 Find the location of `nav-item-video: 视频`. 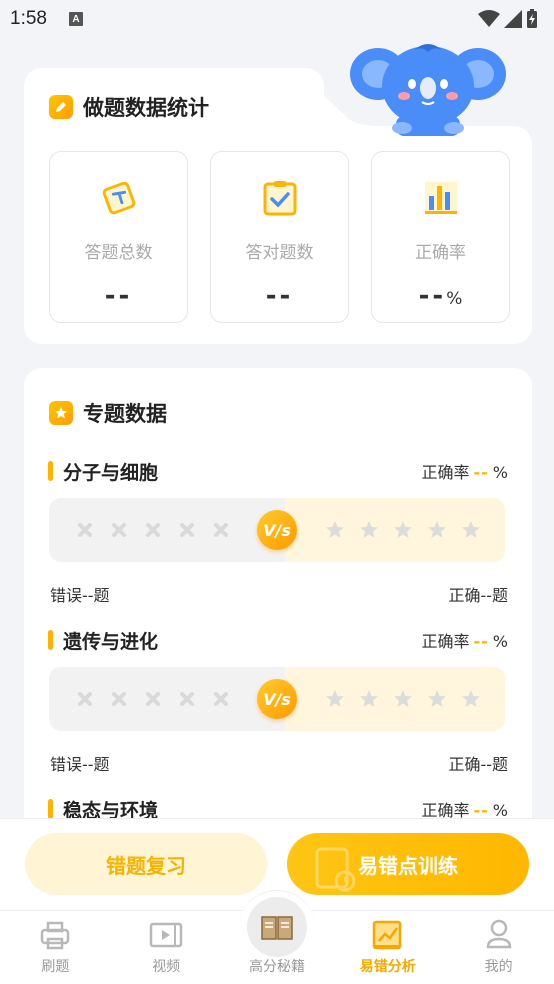

nav-item-video: 视频 is located at coordinates (166, 947).